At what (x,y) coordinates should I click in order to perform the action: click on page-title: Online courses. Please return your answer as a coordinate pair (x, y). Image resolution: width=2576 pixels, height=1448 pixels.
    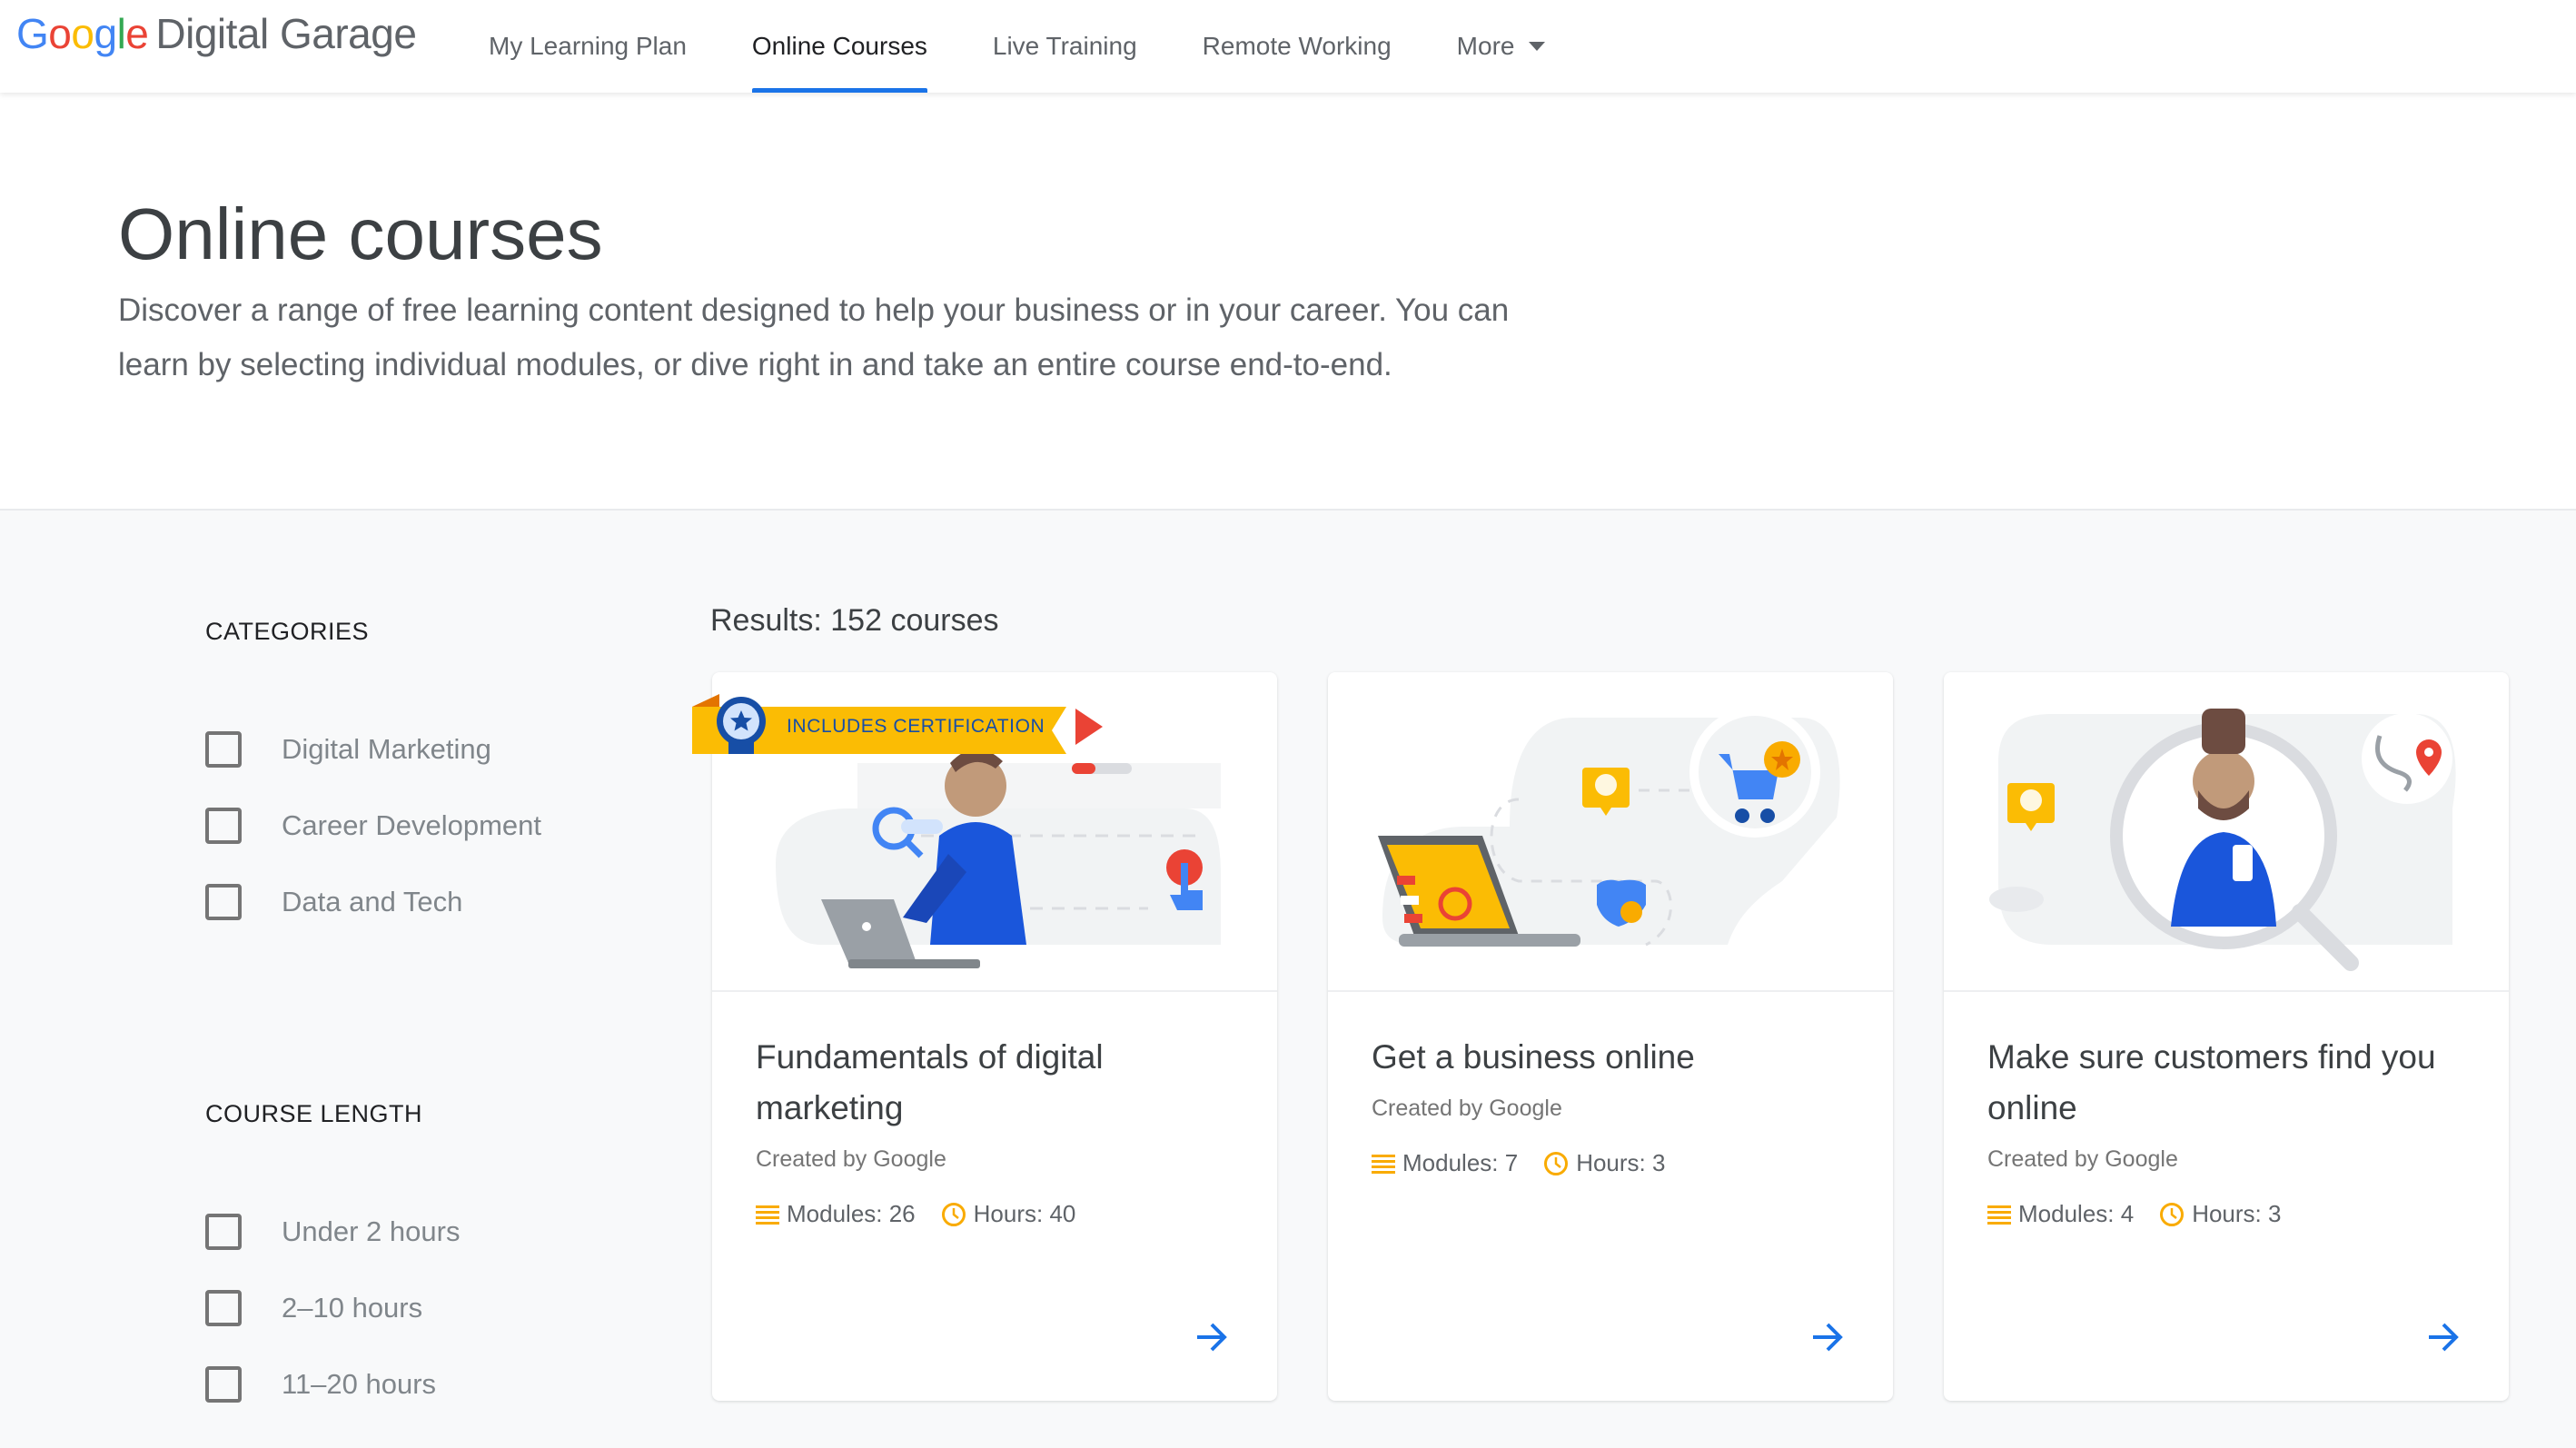
    Looking at the image, I should click on (360, 233).